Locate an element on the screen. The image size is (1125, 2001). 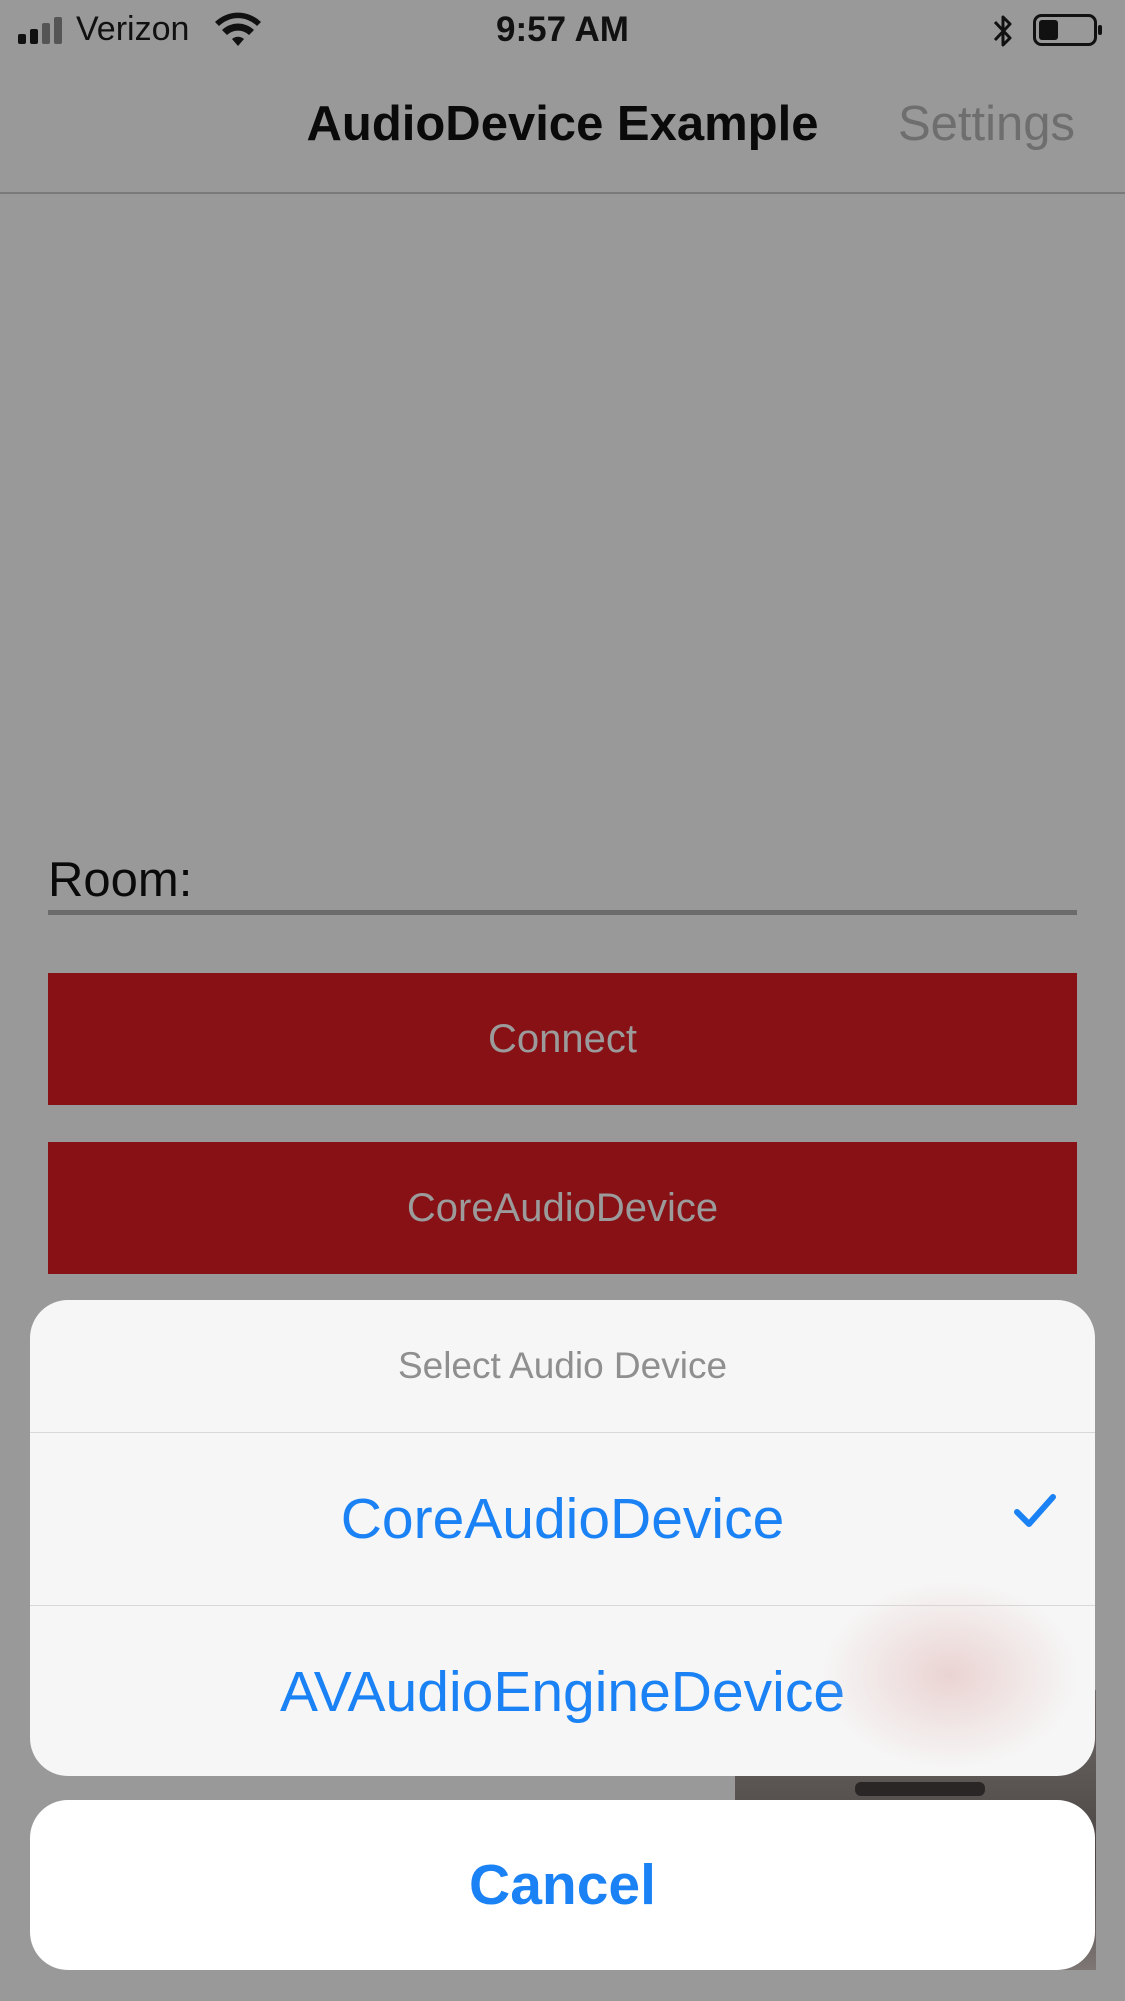
option-label: AVAudioEngineDevice is located at coordinates (562, 1692).